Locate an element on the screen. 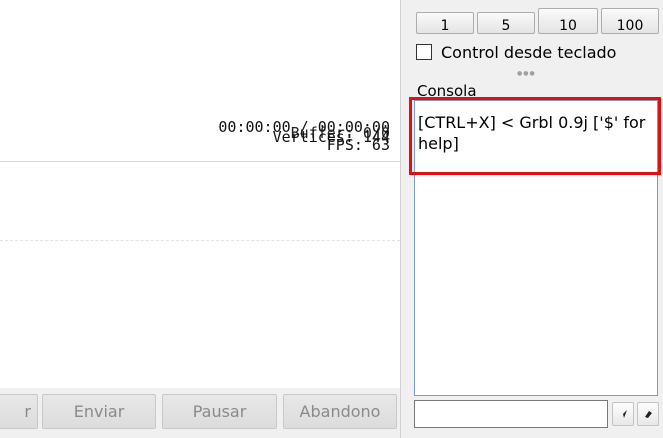 The width and height of the screenshot is (663, 438). keyboard-control-checkbox is located at coordinates (424, 52).